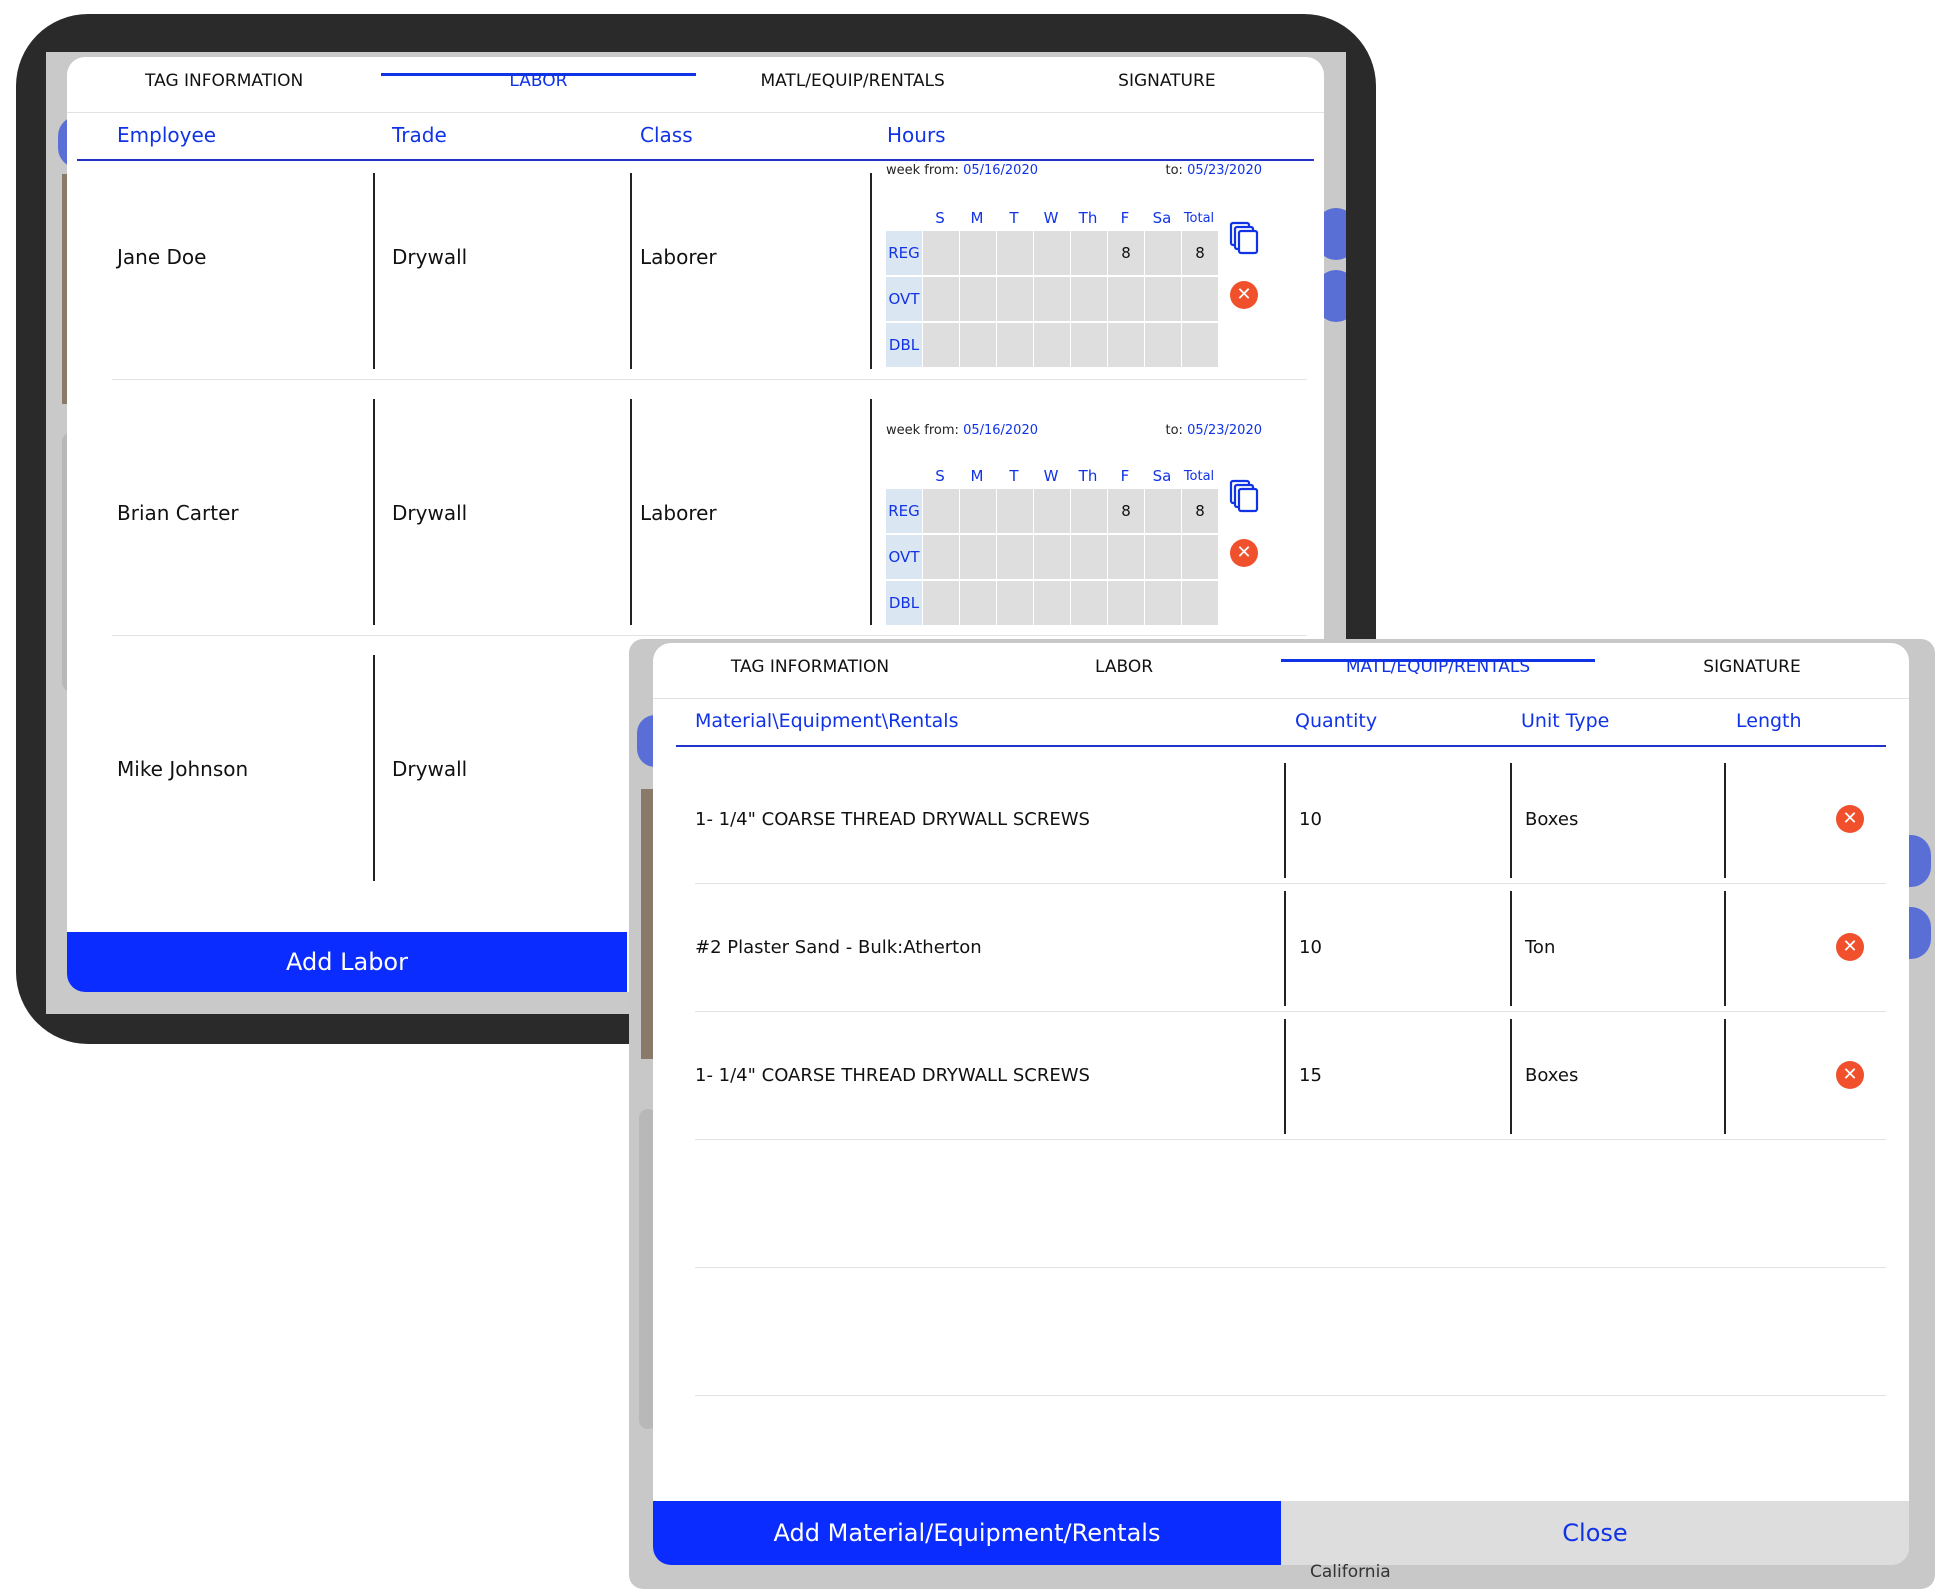 Image resolution: width=1946 pixels, height=1595 pixels. What do you see at coordinates (1595, 1533) in the screenshot?
I see `close-button: Close` at bounding box center [1595, 1533].